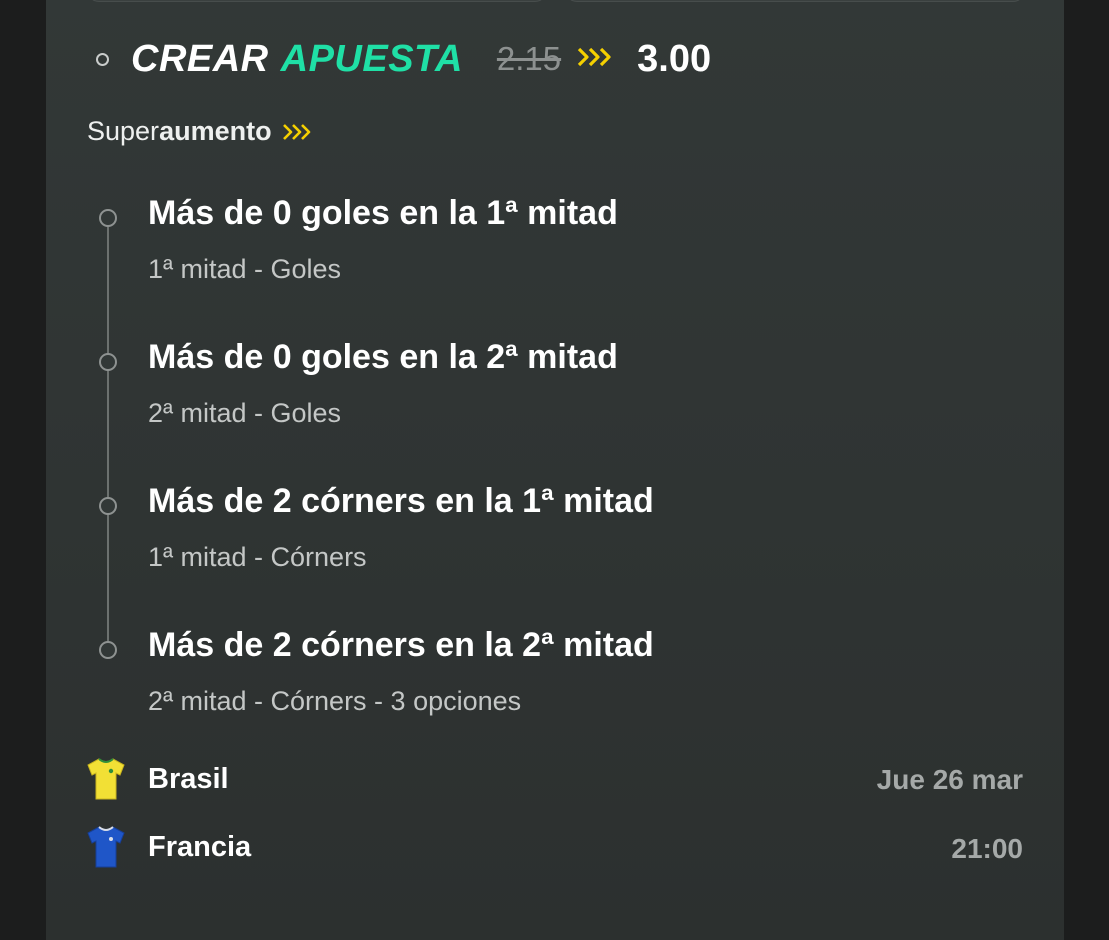 Image resolution: width=1109 pixels, height=940 pixels. I want to click on home-team: Brasil, so click(157, 779).